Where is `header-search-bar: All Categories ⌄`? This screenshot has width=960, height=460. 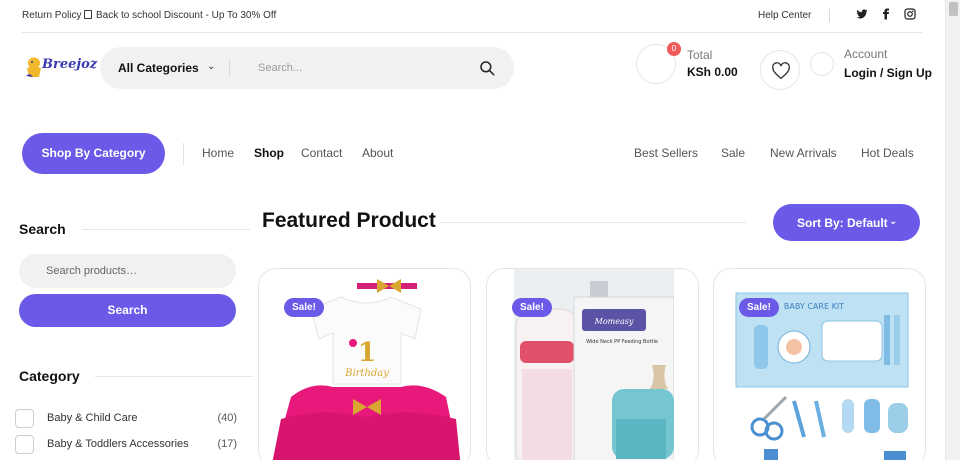
header-search-bar: All Categories ⌄ is located at coordinates (307, 68).